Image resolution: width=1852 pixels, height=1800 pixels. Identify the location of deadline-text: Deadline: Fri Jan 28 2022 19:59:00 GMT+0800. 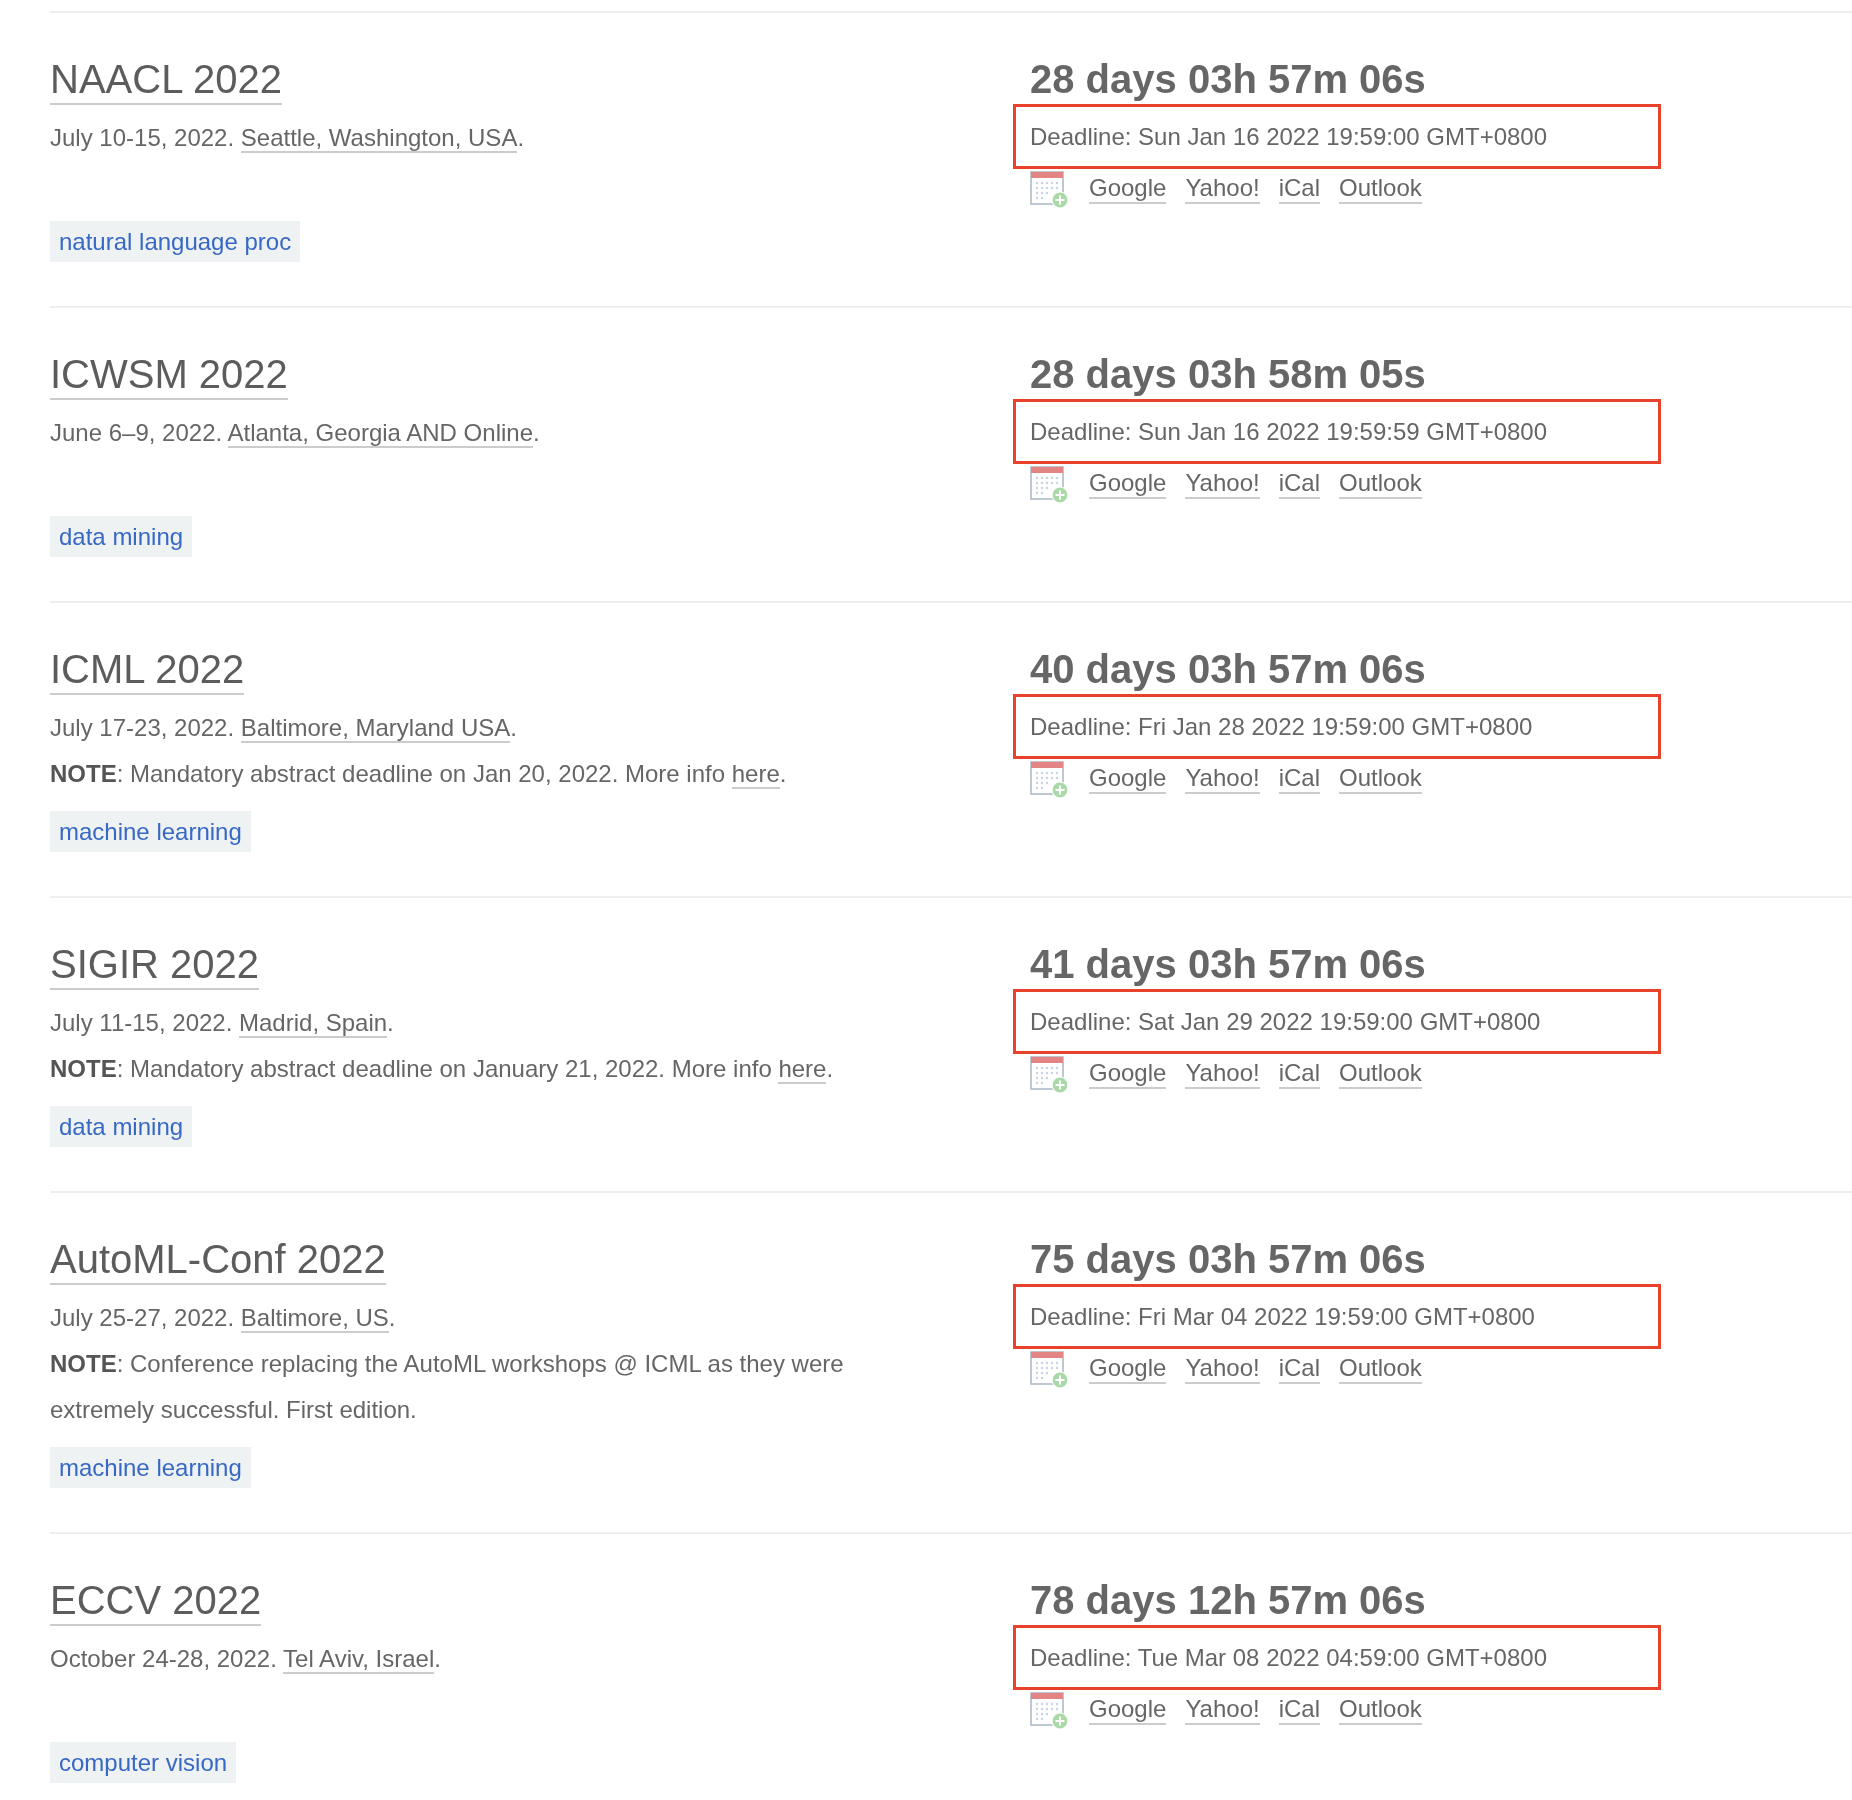
(1281, 726).